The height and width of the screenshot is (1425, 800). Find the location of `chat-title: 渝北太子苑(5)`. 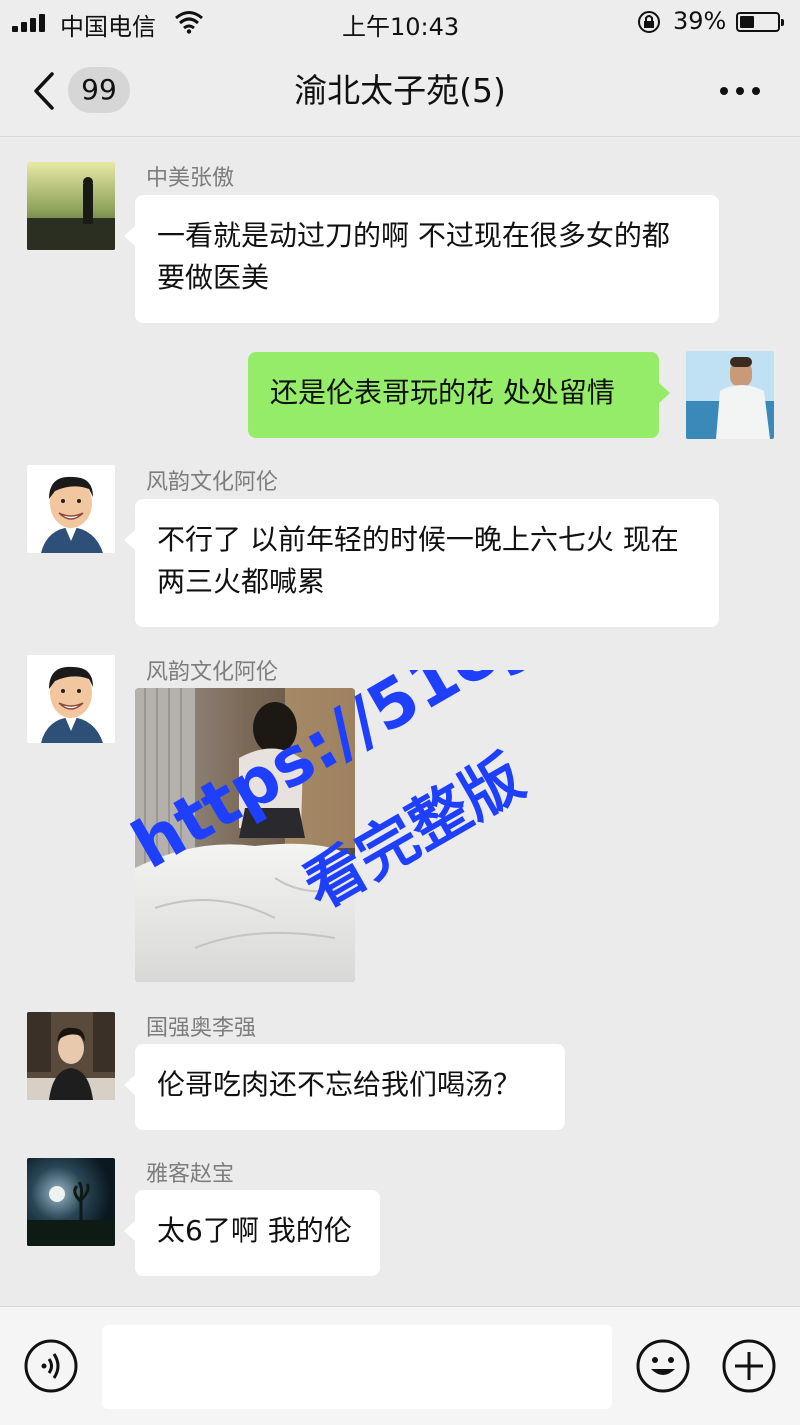

chat-title: 渝北太子苑(5) is located at coordinates (400, 90).